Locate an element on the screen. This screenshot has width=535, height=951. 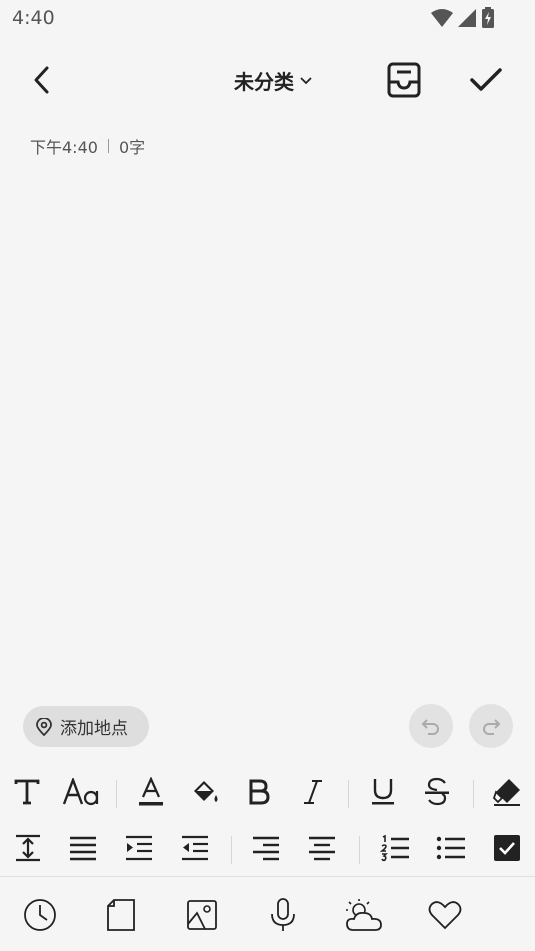
eraser-icon is located at coordinates (506, 792).